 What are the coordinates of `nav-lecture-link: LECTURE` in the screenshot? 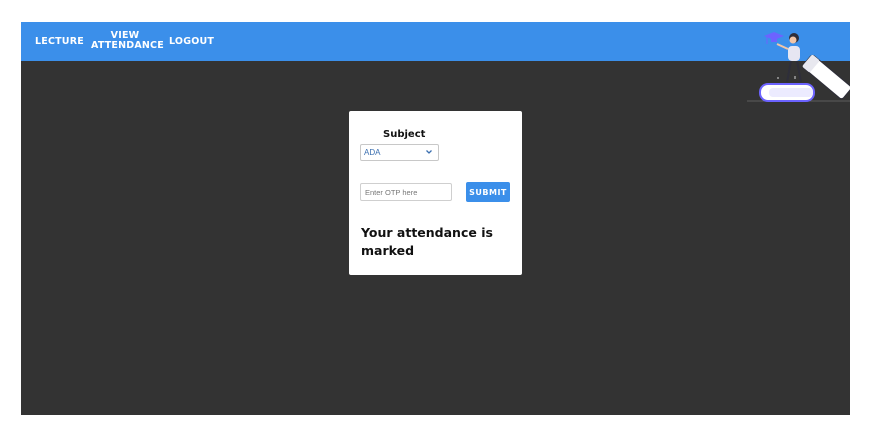 It's located at (59, 42).